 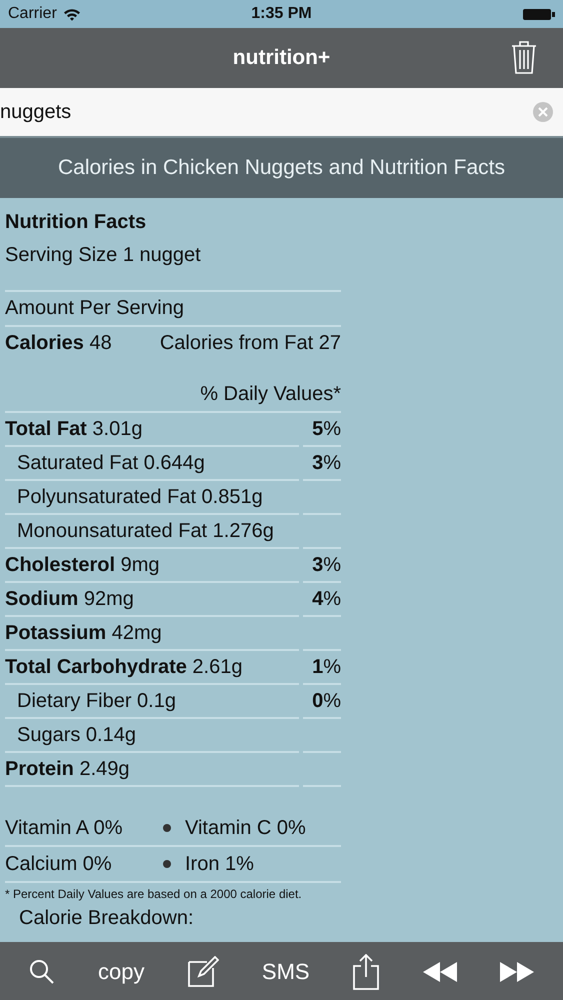 I want to click on nutrient-label: Polyunsaturated Fat 0.851g, so click(x=140, y=497).